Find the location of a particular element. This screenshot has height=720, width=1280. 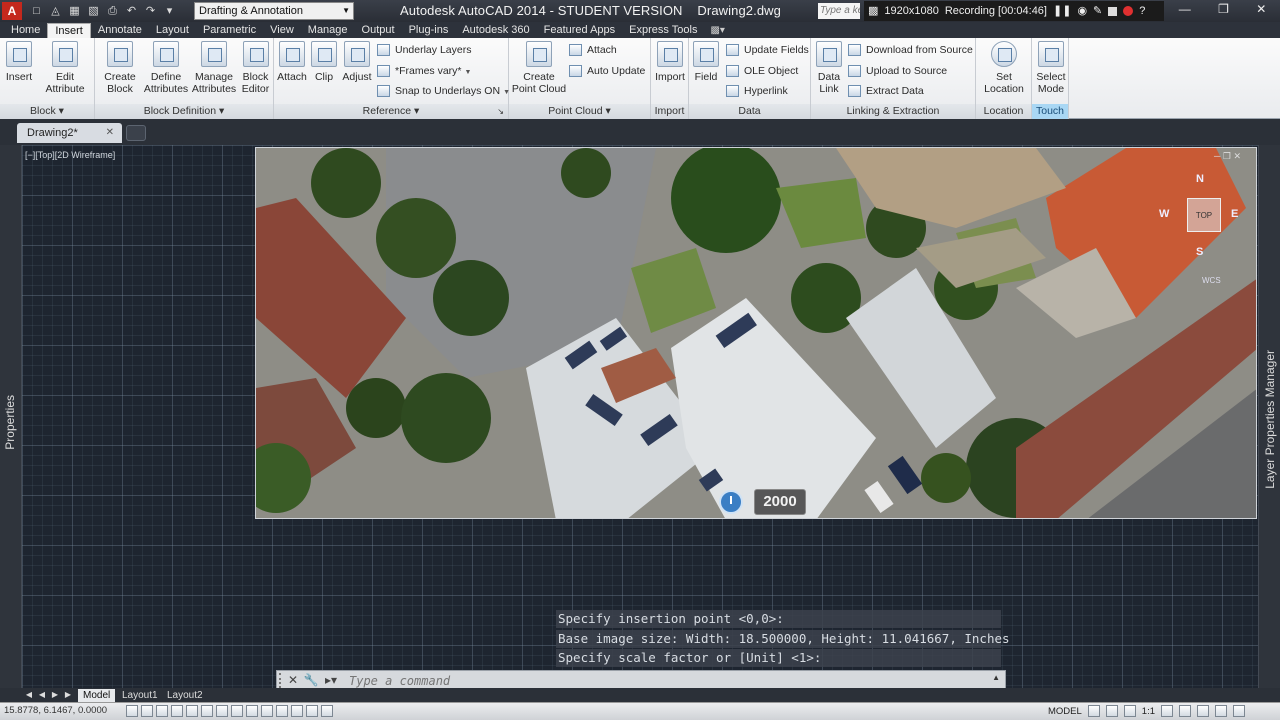

clean-screen-icon is located at coordinates (1239, 711).